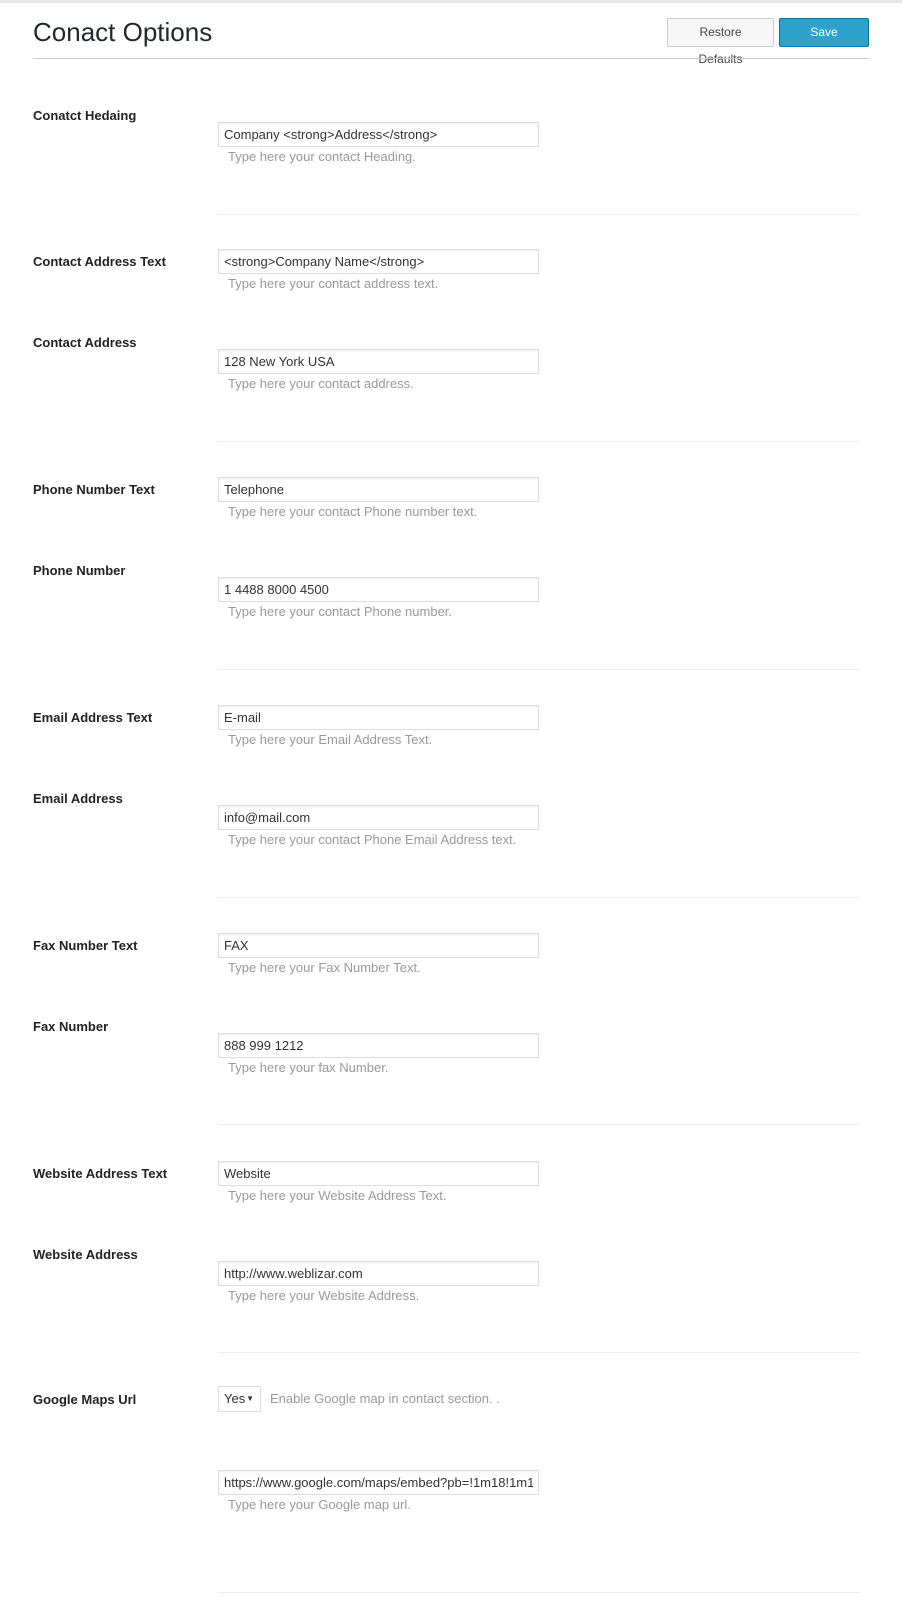 The height and width of the screenshot is (1598, 902). Describe the element at coordinates (254, 489) in the screenshot. I see `field-value: Telephone` at that location.